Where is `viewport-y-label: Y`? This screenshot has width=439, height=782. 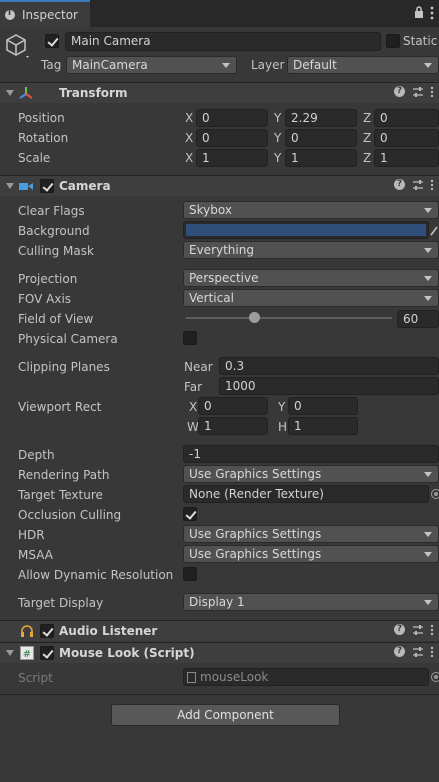 viewport-y-label: Y is located at coordinates (282, 407).